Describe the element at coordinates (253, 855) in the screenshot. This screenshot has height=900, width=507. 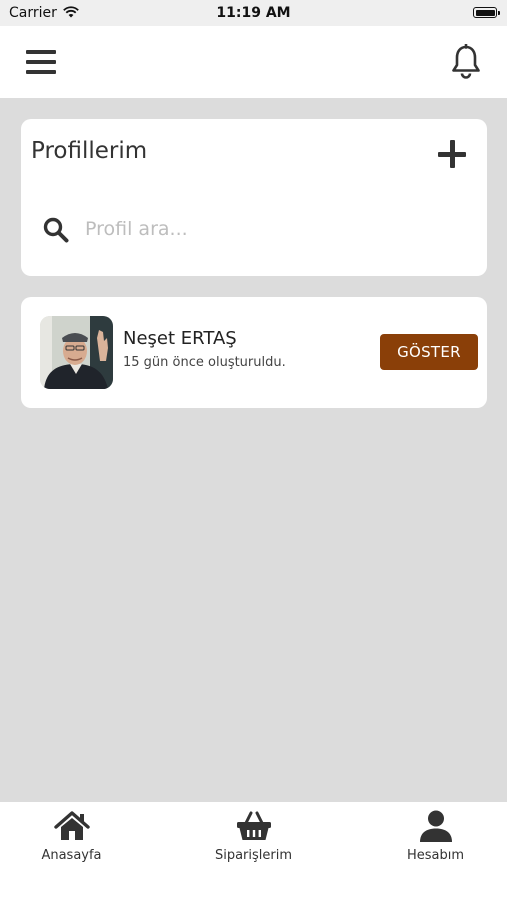
I see `tab-orders-label: Siparişlerim` at that location.